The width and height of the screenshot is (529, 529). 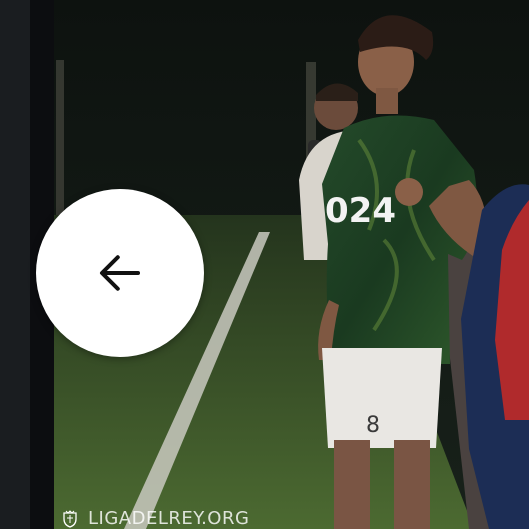 What do you see at coordinates (15, 264) in the screenshot?
I see `viewer-left-edge` at bounding box center [15, 264].